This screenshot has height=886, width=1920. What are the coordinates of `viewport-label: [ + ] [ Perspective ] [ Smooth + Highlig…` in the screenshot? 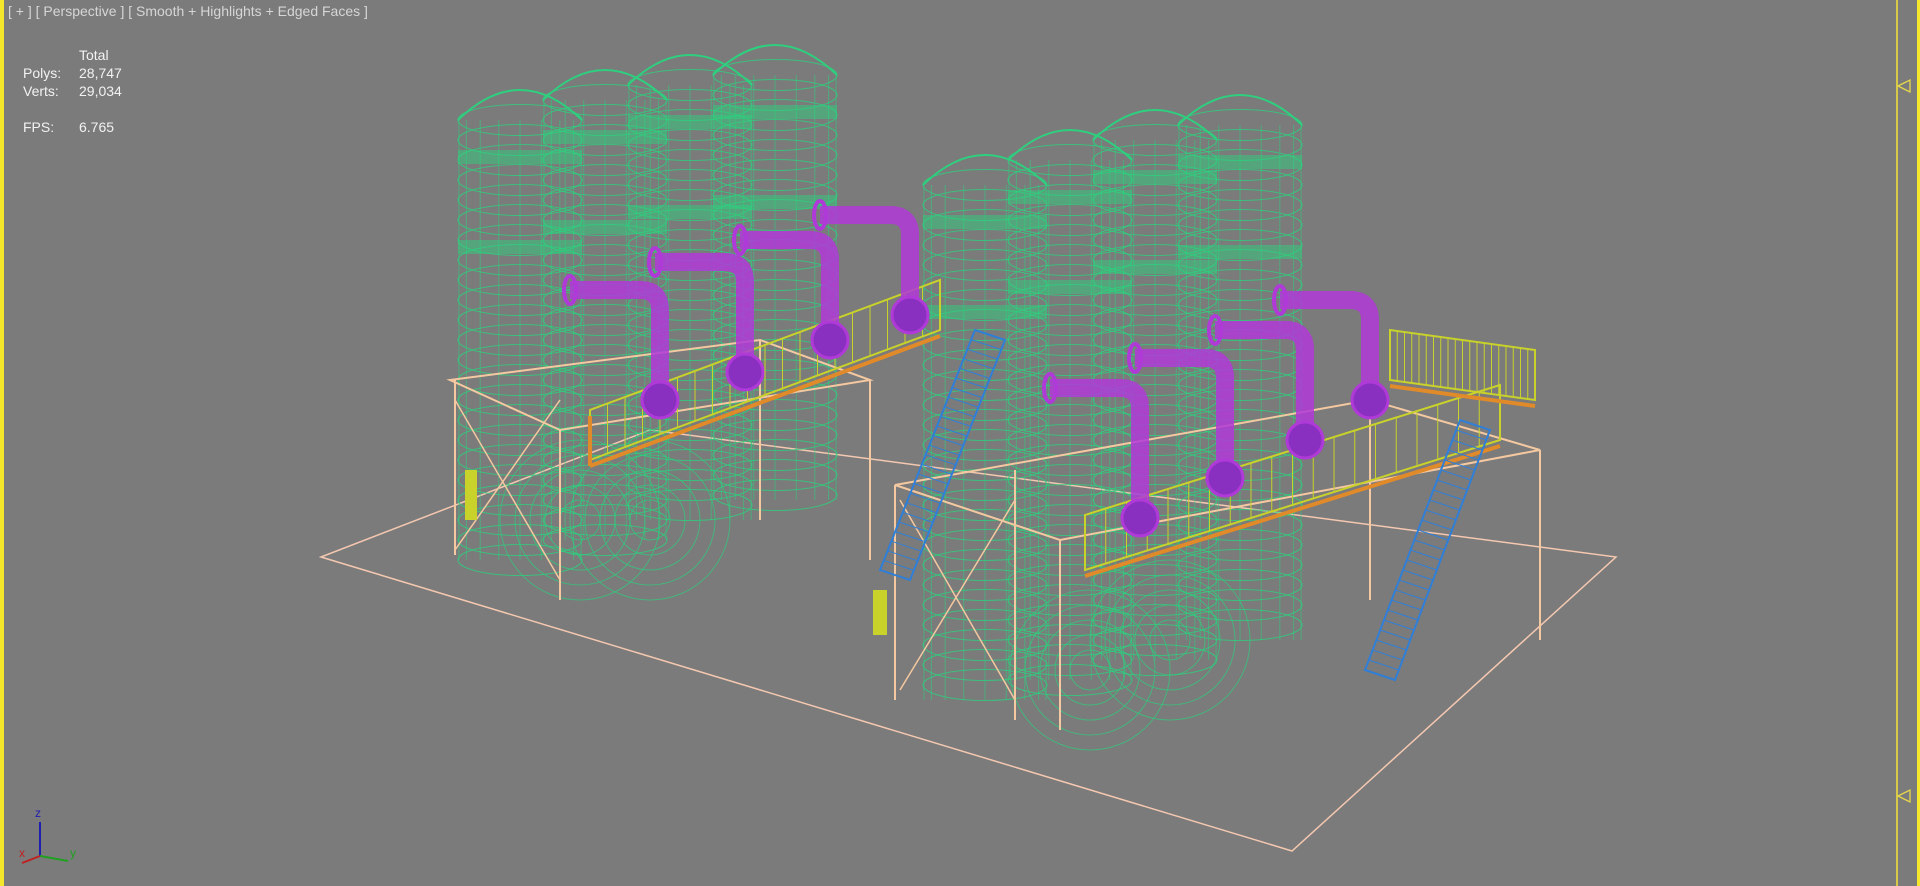 It's located at (188, 11).